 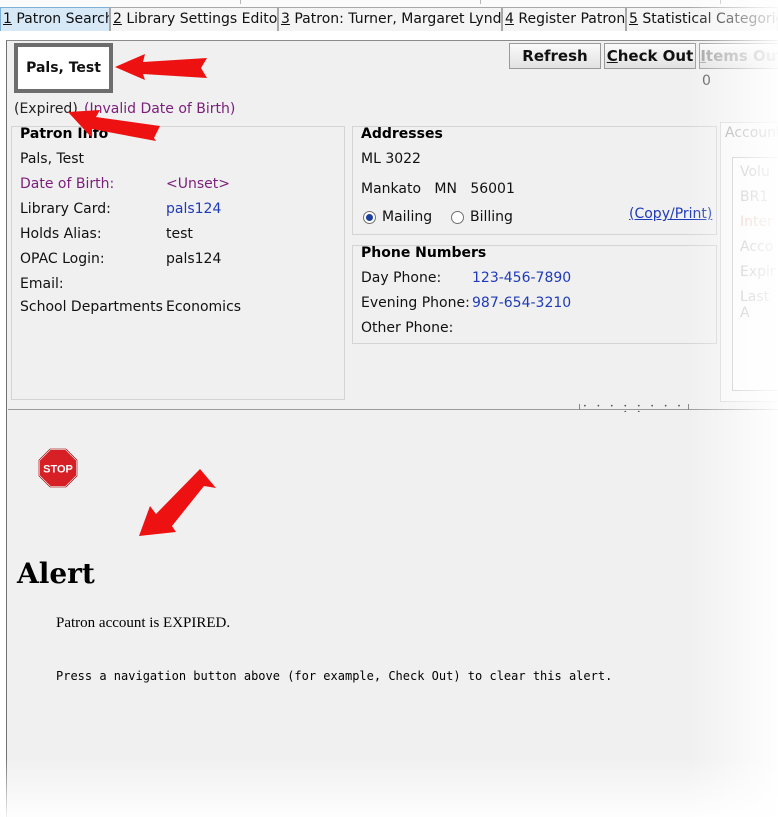 What do you see at coordinates (143, 623) in the screenshot?
I see `alert-message: Patron account is EXPIRED.` at bounding box center [143, 623].